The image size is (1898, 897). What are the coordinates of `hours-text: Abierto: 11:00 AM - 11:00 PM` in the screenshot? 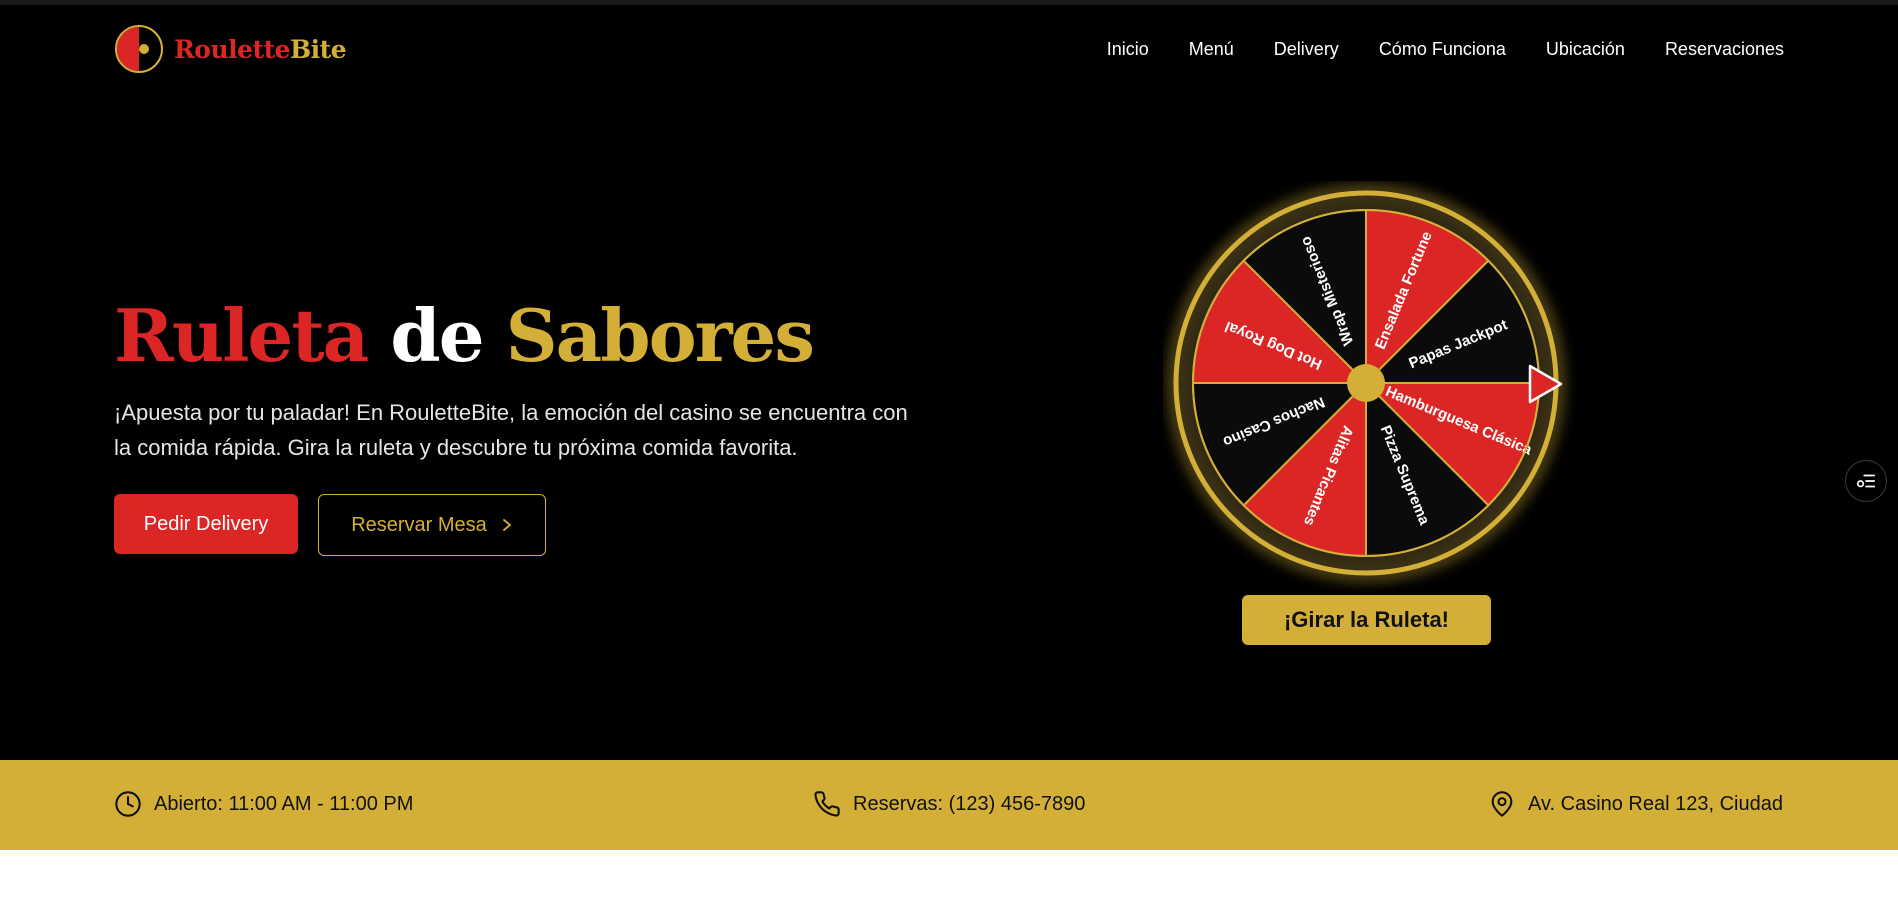 It's located at (284, 803).